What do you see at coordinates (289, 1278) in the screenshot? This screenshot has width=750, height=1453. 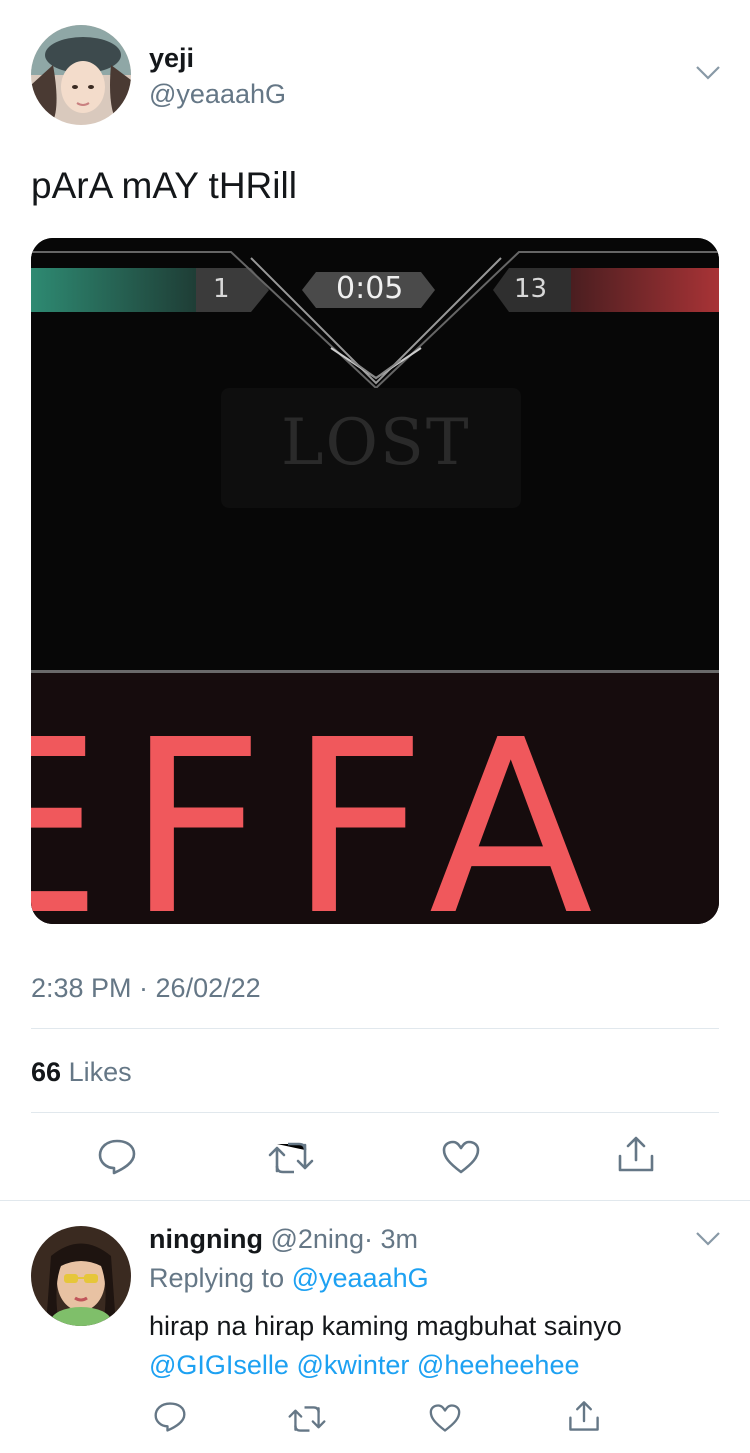 I see `replying-to: Replying to @yeaaahG` at bounding box center [289, 1278].